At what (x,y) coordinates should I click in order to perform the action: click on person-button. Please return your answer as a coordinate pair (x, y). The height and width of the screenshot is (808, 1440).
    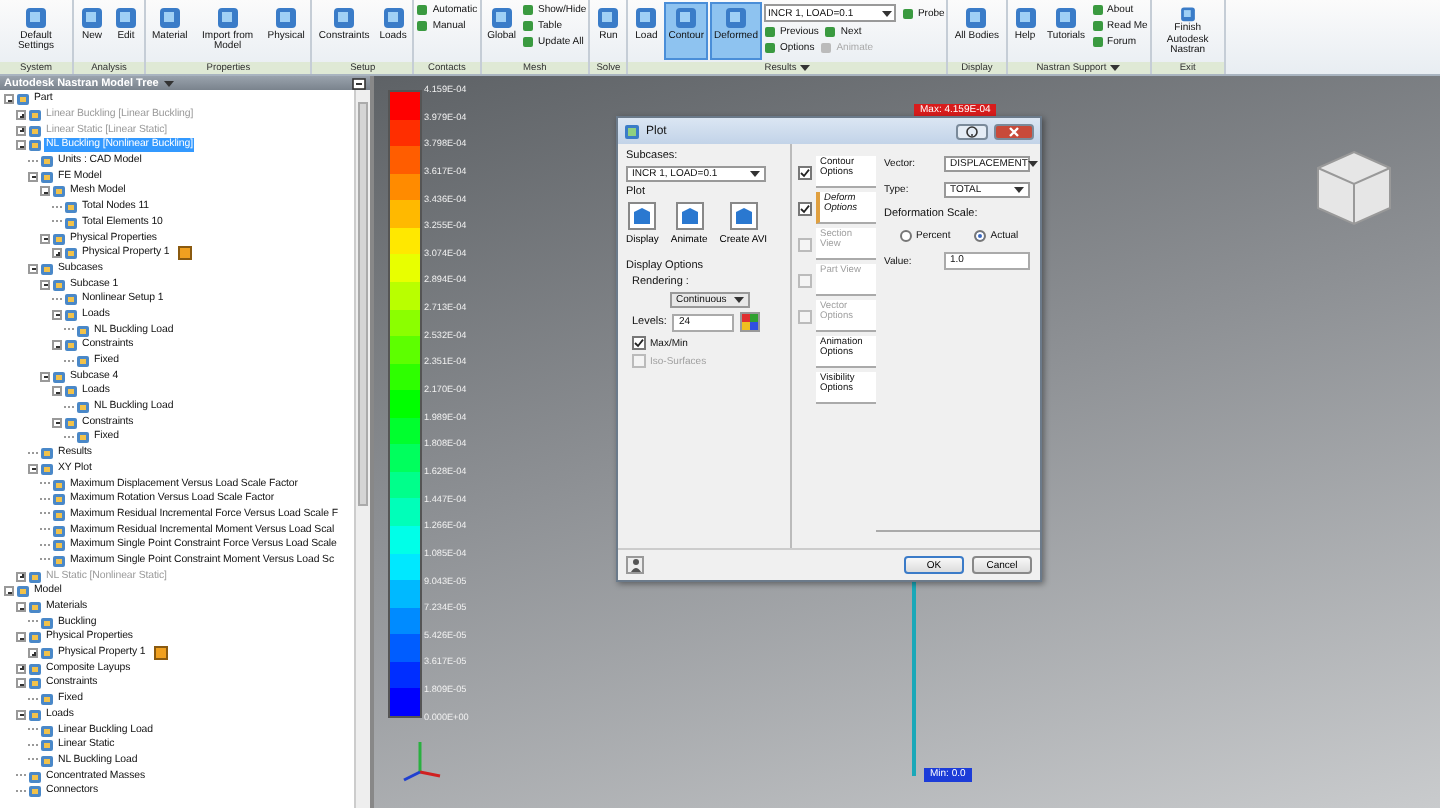
    Looking at the image, I should click on (635, 565).